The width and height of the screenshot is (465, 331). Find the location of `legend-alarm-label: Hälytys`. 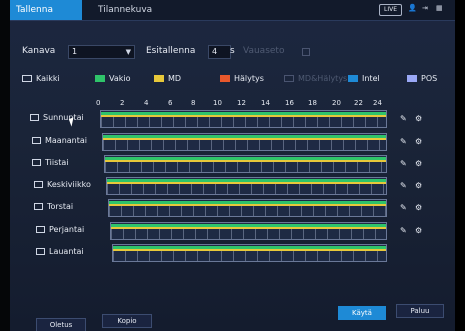

legend-alarm-label: Hälytys is located at coordinates (249, 78).